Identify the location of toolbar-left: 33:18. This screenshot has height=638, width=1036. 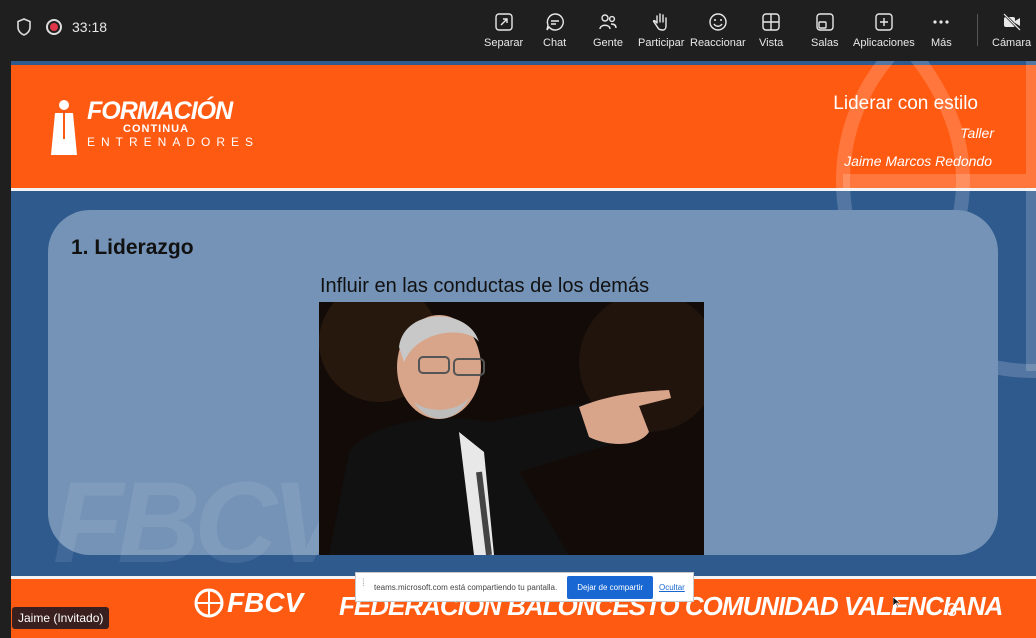
(61, 27).